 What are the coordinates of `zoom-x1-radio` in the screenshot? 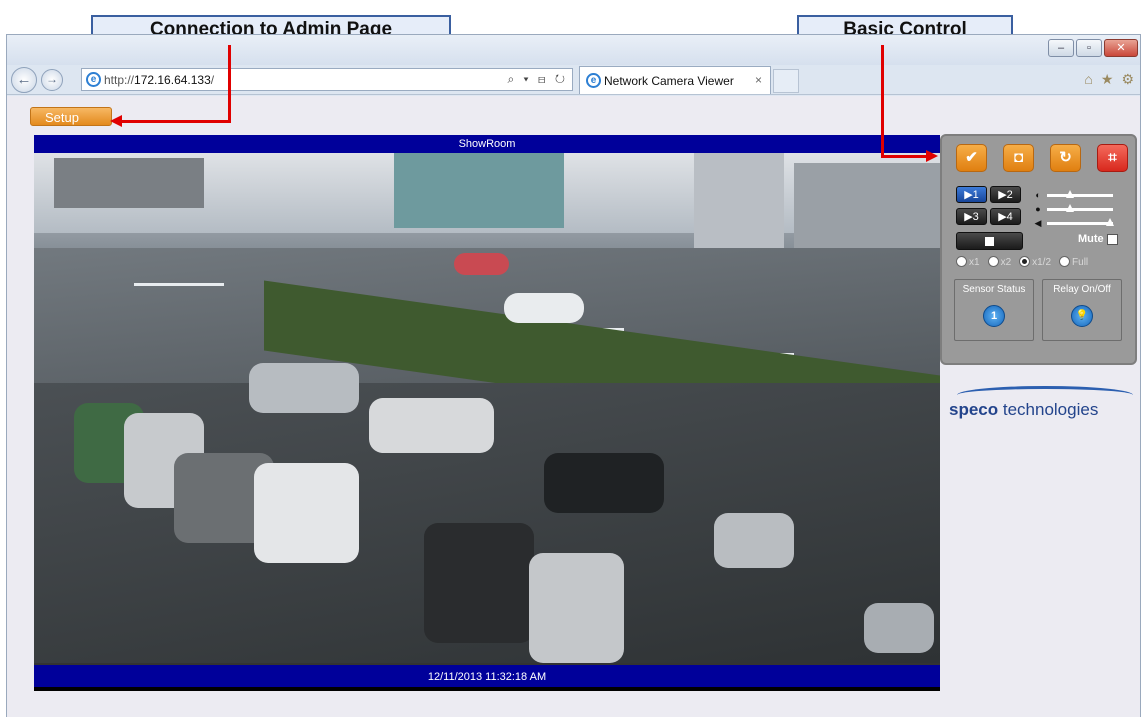 It's located at (961, 261).